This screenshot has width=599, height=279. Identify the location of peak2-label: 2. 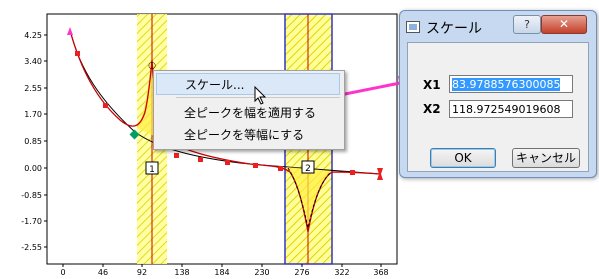
(308, 169).